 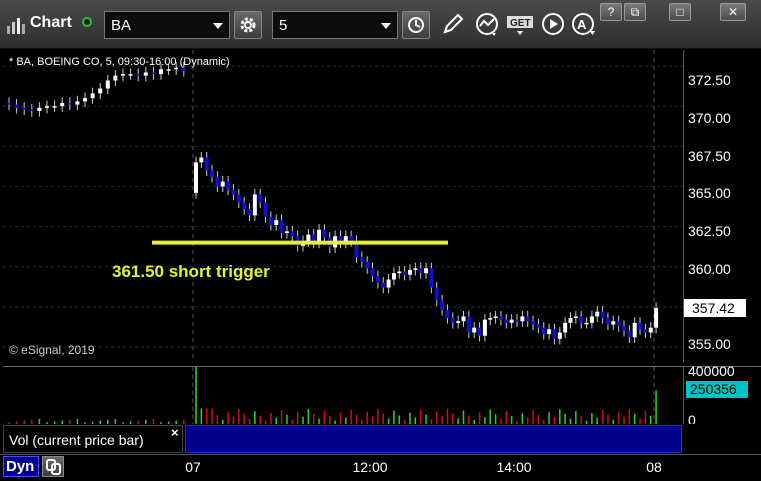 I want to click on price-tick: 362.50, so click(x=709, y=231).